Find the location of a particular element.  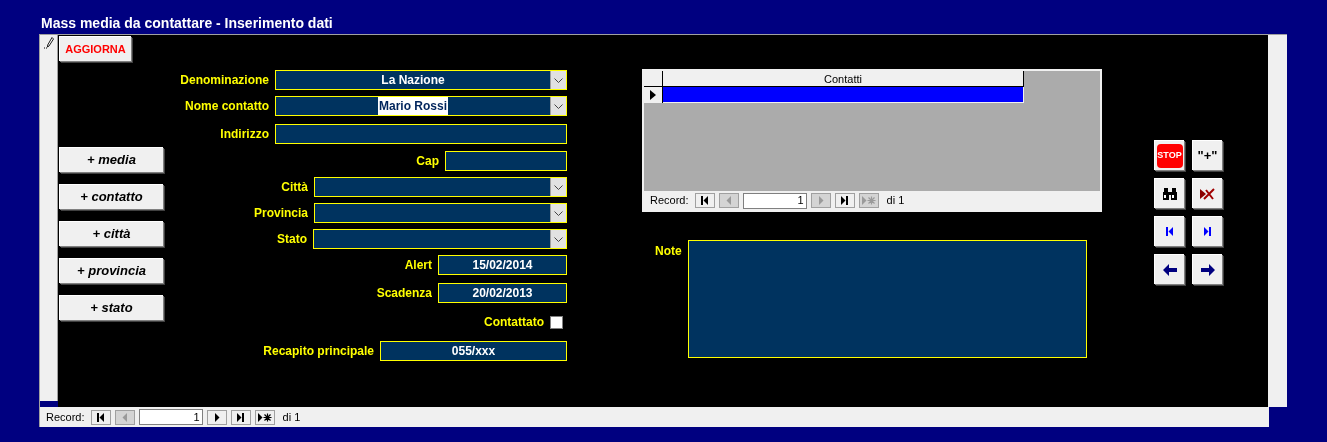

binoculars-icon is located at coordinates (1169, 193).